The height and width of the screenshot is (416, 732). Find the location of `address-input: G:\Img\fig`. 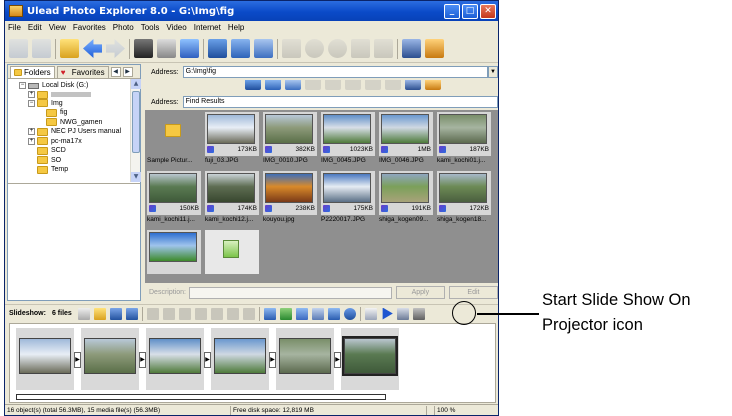

address-input: G:\Img\fig is located at coordinates (335, 72).